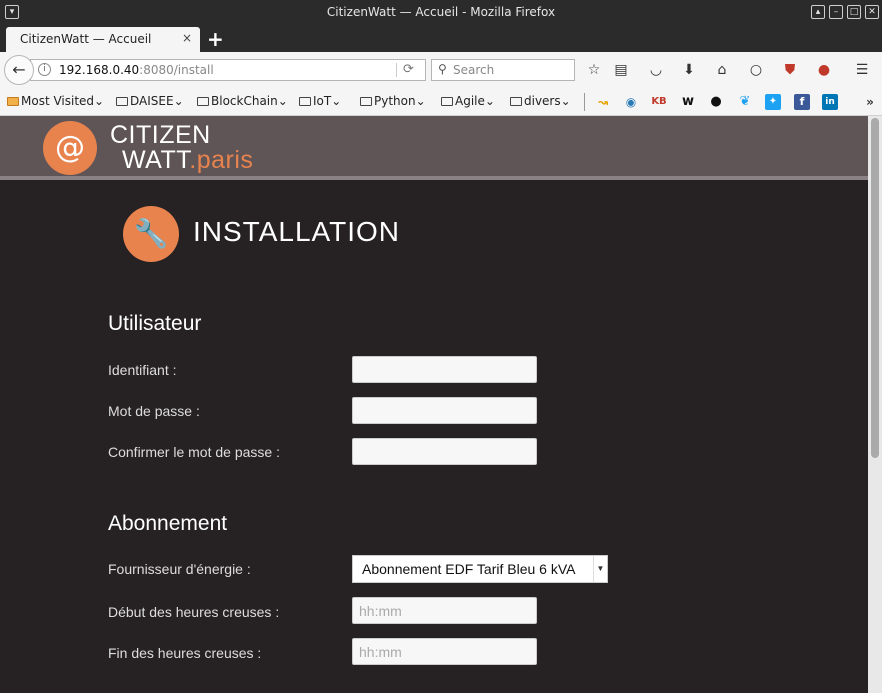  What do you see at coordinates (474, 70) in the screenshot?
I see `search-placeholder: Search` at bounding box center [474, 70].